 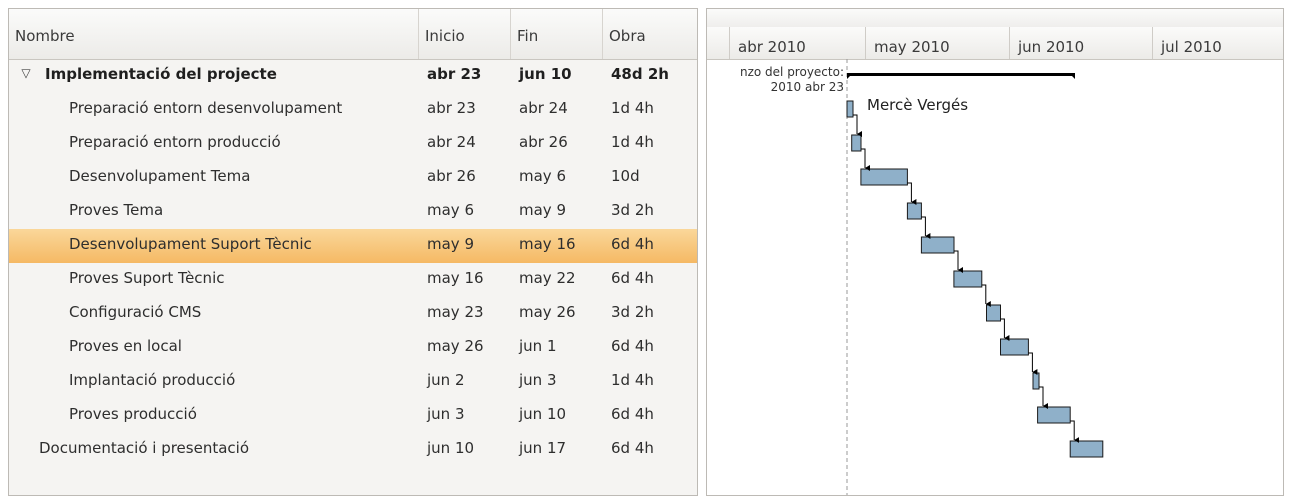 What do you see at coordinates (353, 314) in the screenshot?
I see `task-row: Configuració CMS may 23 may 26 3d 2h` at bounding box center [353, 314].